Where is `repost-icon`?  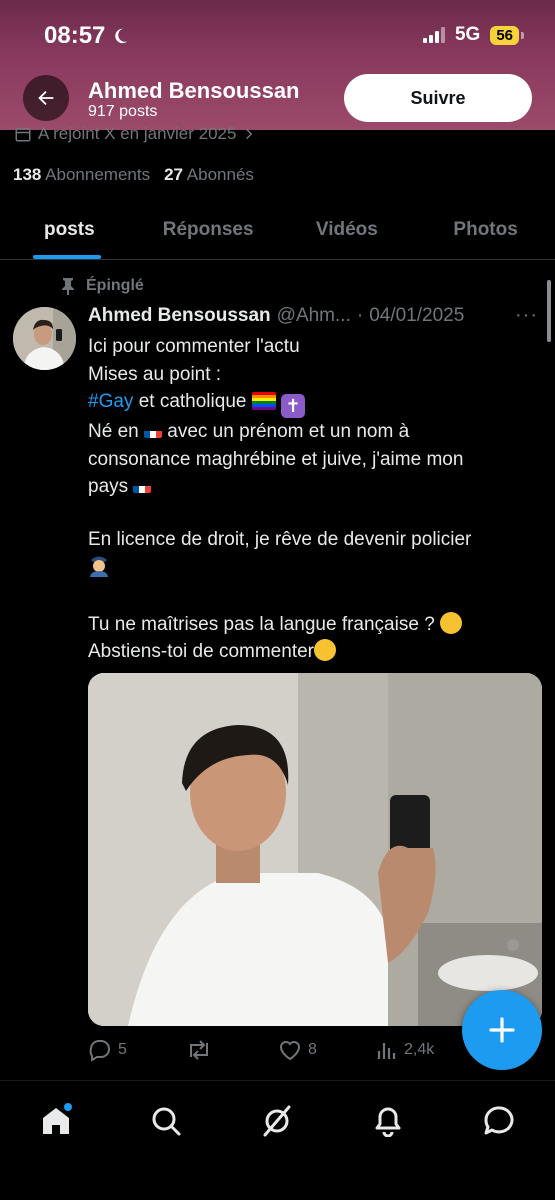 repost-icon is located at coordinates (199, 1050).